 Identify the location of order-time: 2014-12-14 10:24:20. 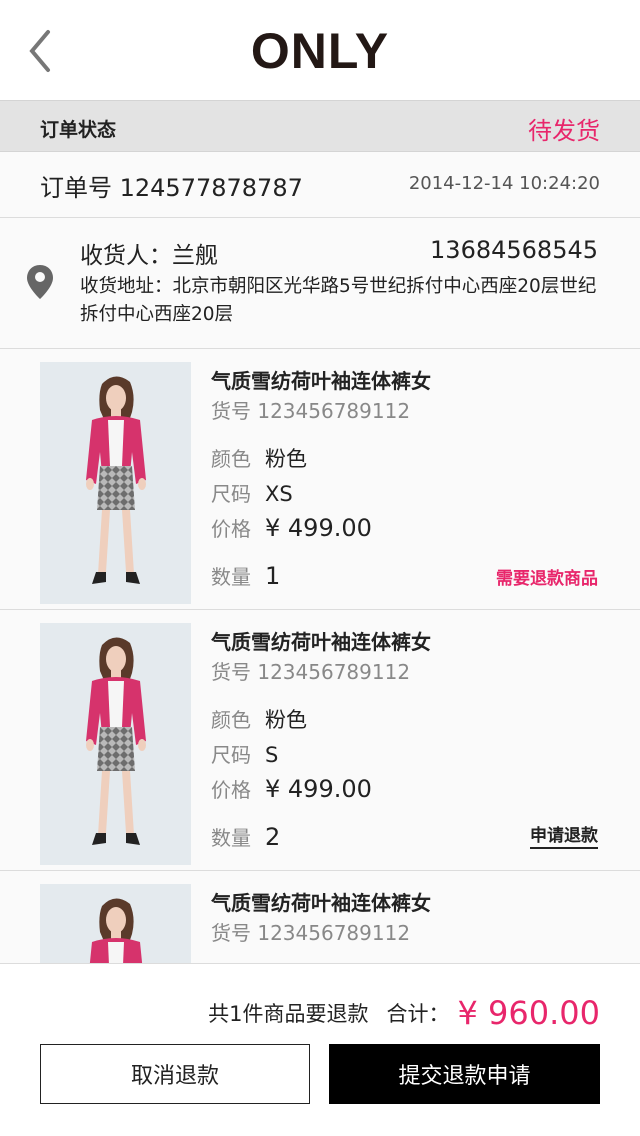
(504, 183).